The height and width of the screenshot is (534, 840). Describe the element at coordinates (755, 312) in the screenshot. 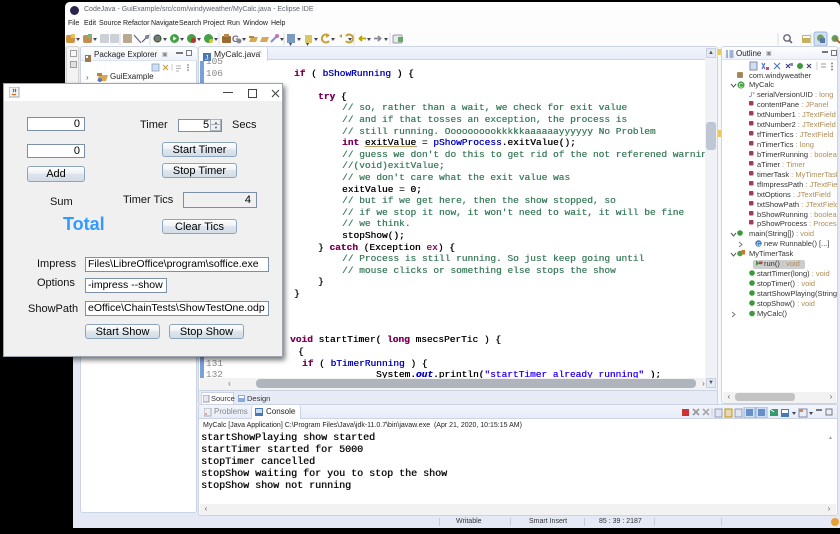

I see `svg-text: c` at that location.